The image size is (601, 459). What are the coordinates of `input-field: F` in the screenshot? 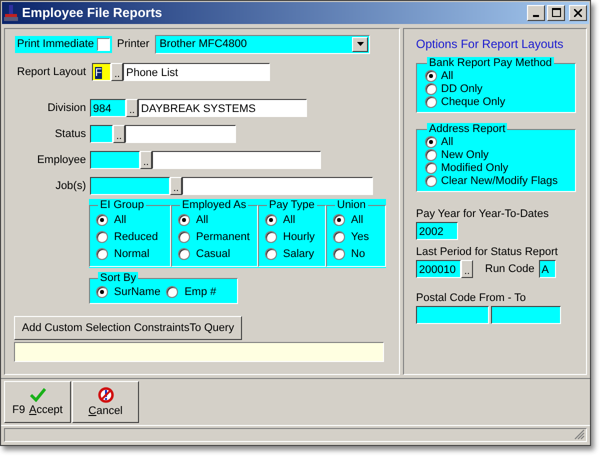 It's located at (102, 71).